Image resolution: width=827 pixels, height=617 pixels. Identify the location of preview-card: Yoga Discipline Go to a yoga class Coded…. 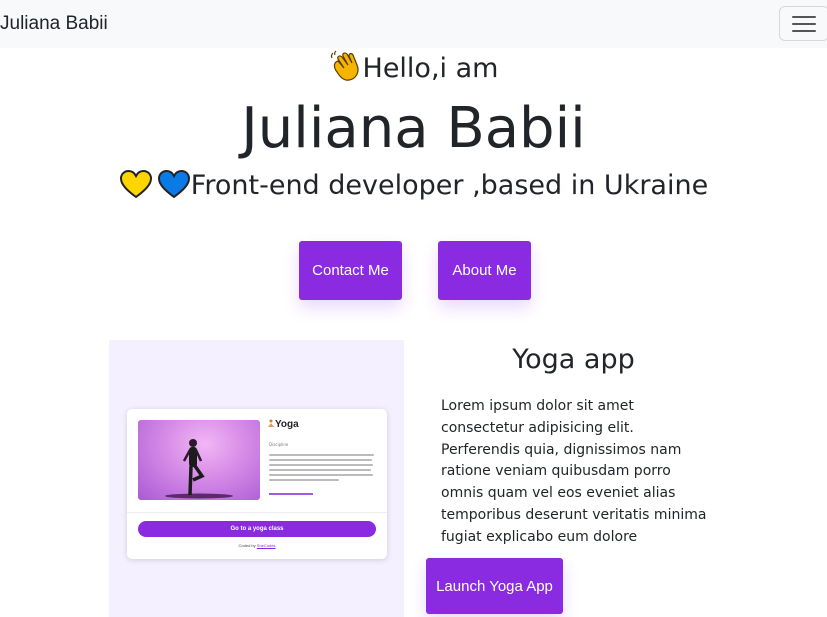
(257, 484).